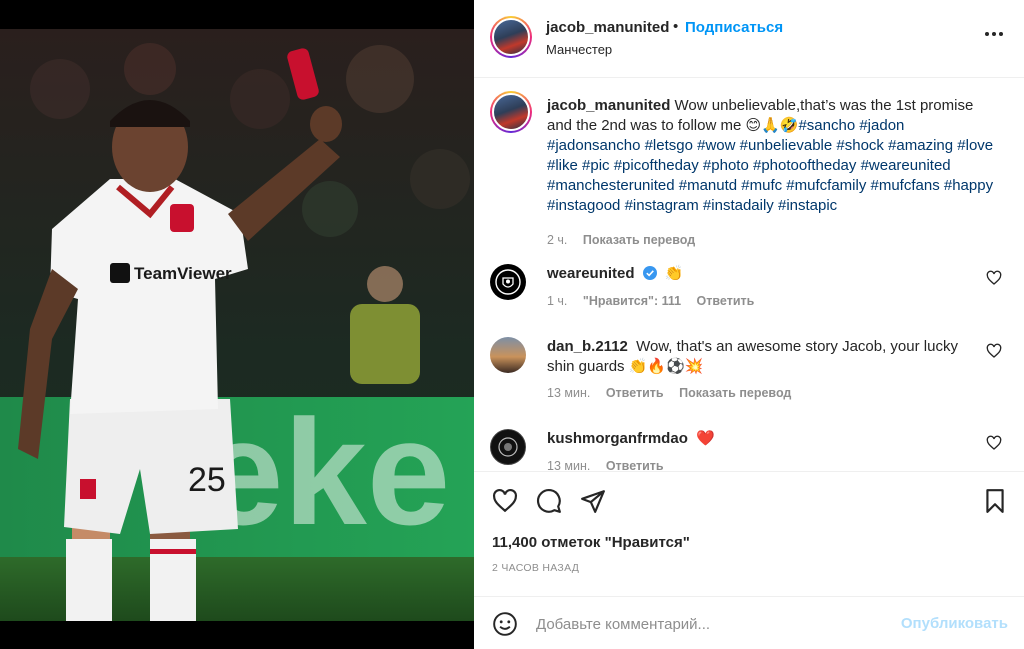 Image resolution: width=1024 pixels, height=649 pixels. What do you see at coordinates (557, 301) in the screenshot?
I see `comment-time: 1 ч.` at bounding box center [557, 301].